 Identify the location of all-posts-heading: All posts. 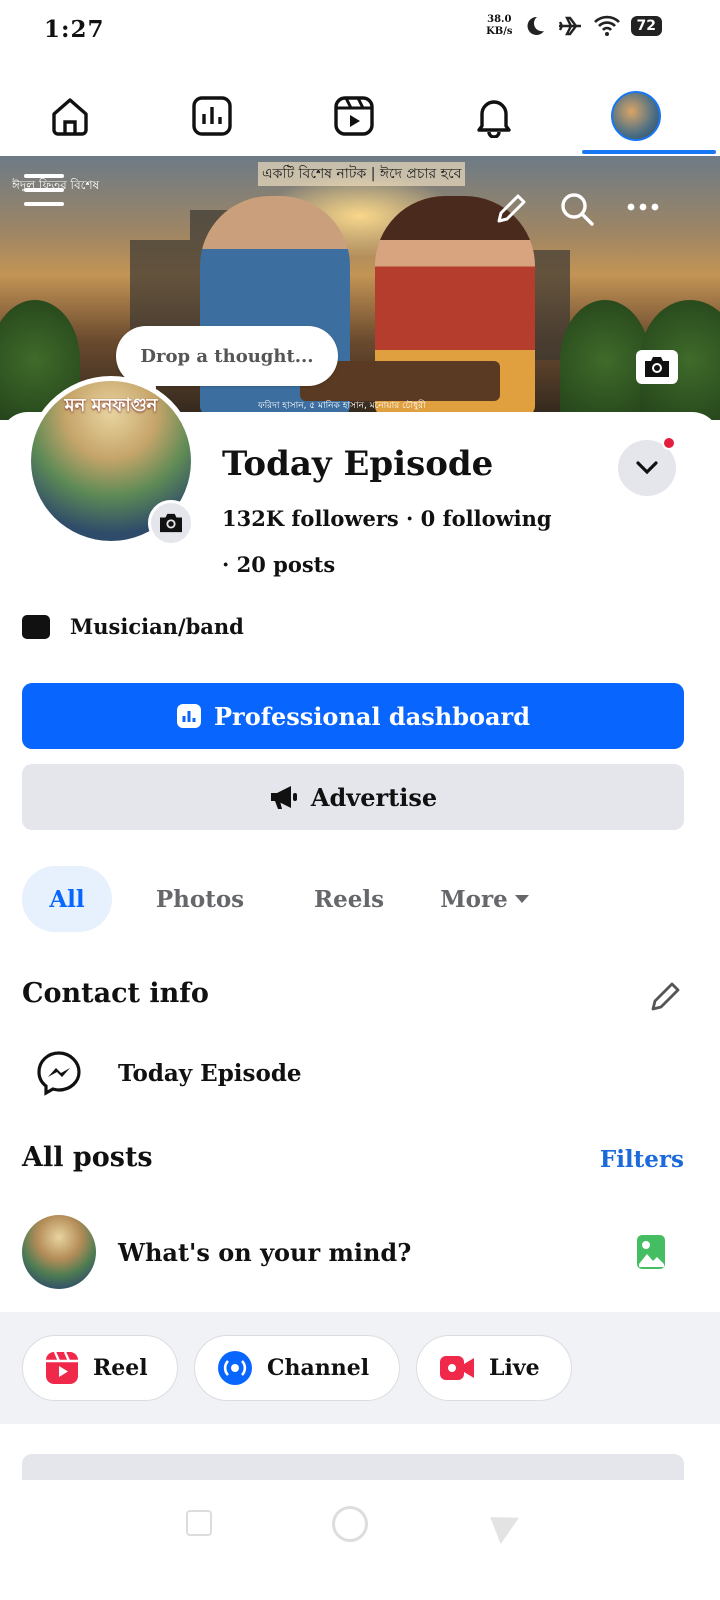
(87, 1157).